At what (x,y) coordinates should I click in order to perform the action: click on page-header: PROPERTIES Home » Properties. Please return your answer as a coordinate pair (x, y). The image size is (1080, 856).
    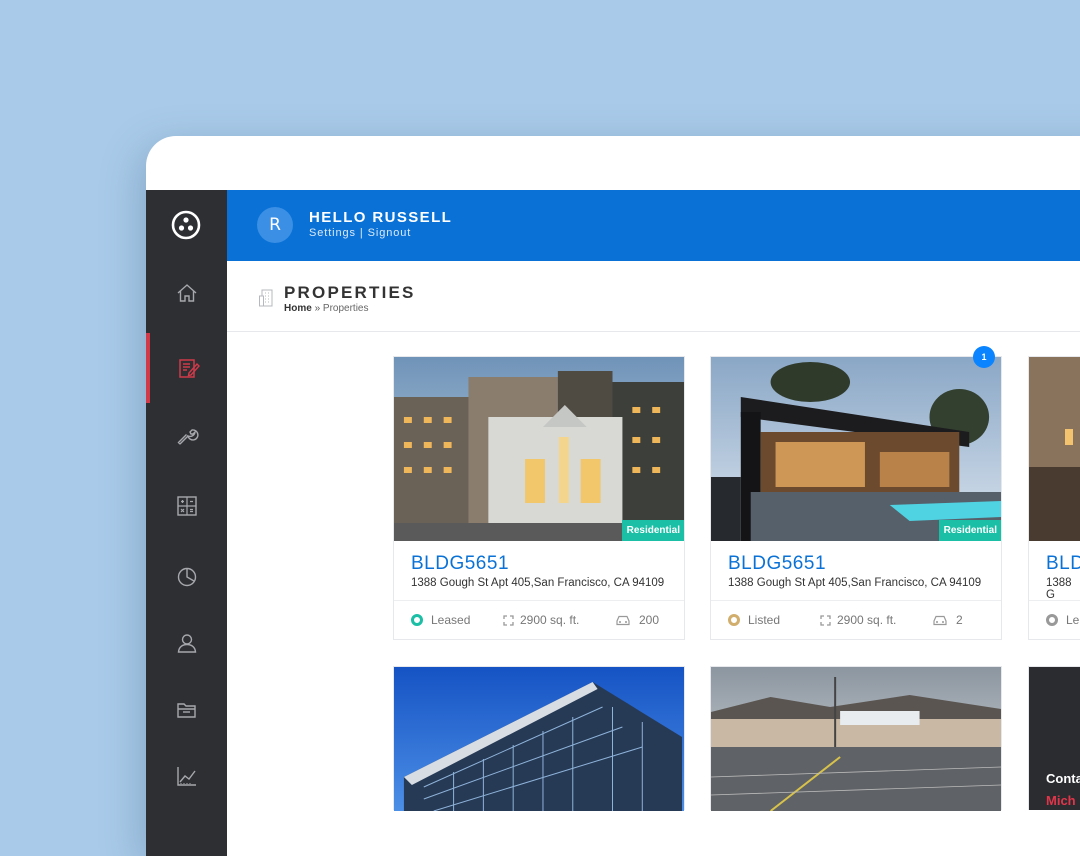
    Looking at the image, I should click on (653, 296).